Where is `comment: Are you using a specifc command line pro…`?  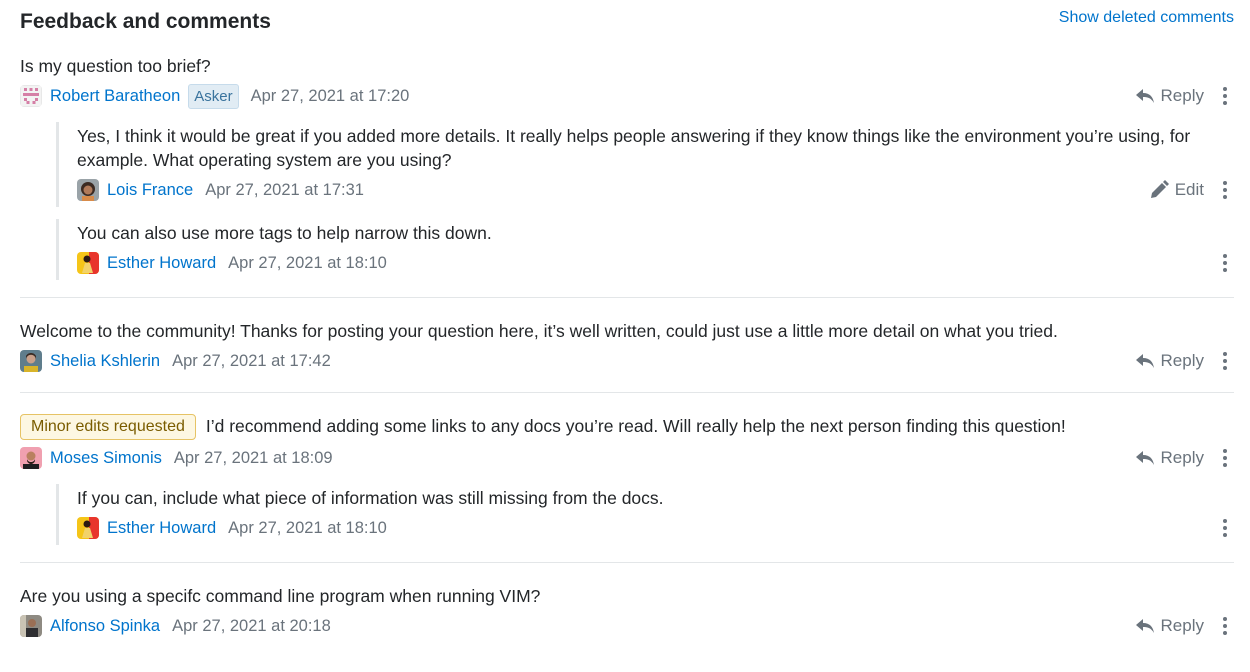
comment: Are you using a specifc command line pro… is located at coordinates (627, 612).